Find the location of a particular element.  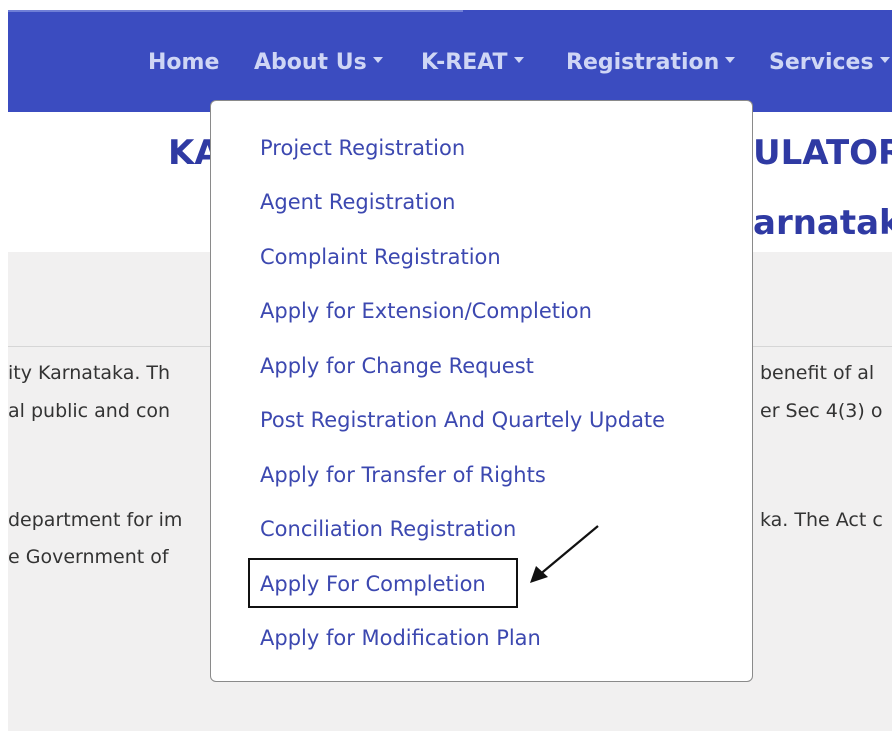

menu-item-apply-change-request: Apply for Change Request is located at coordinates (397, 366).